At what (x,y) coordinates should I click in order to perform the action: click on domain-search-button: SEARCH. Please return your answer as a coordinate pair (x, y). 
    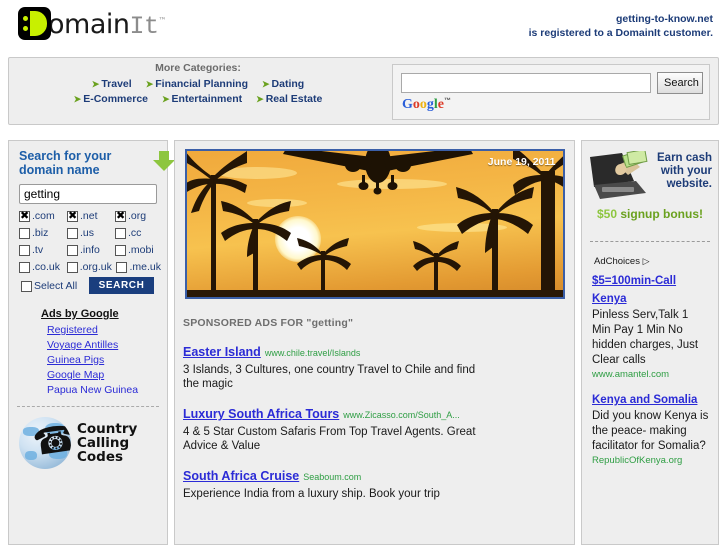
    Looking at the image, I should click on (121, 285).